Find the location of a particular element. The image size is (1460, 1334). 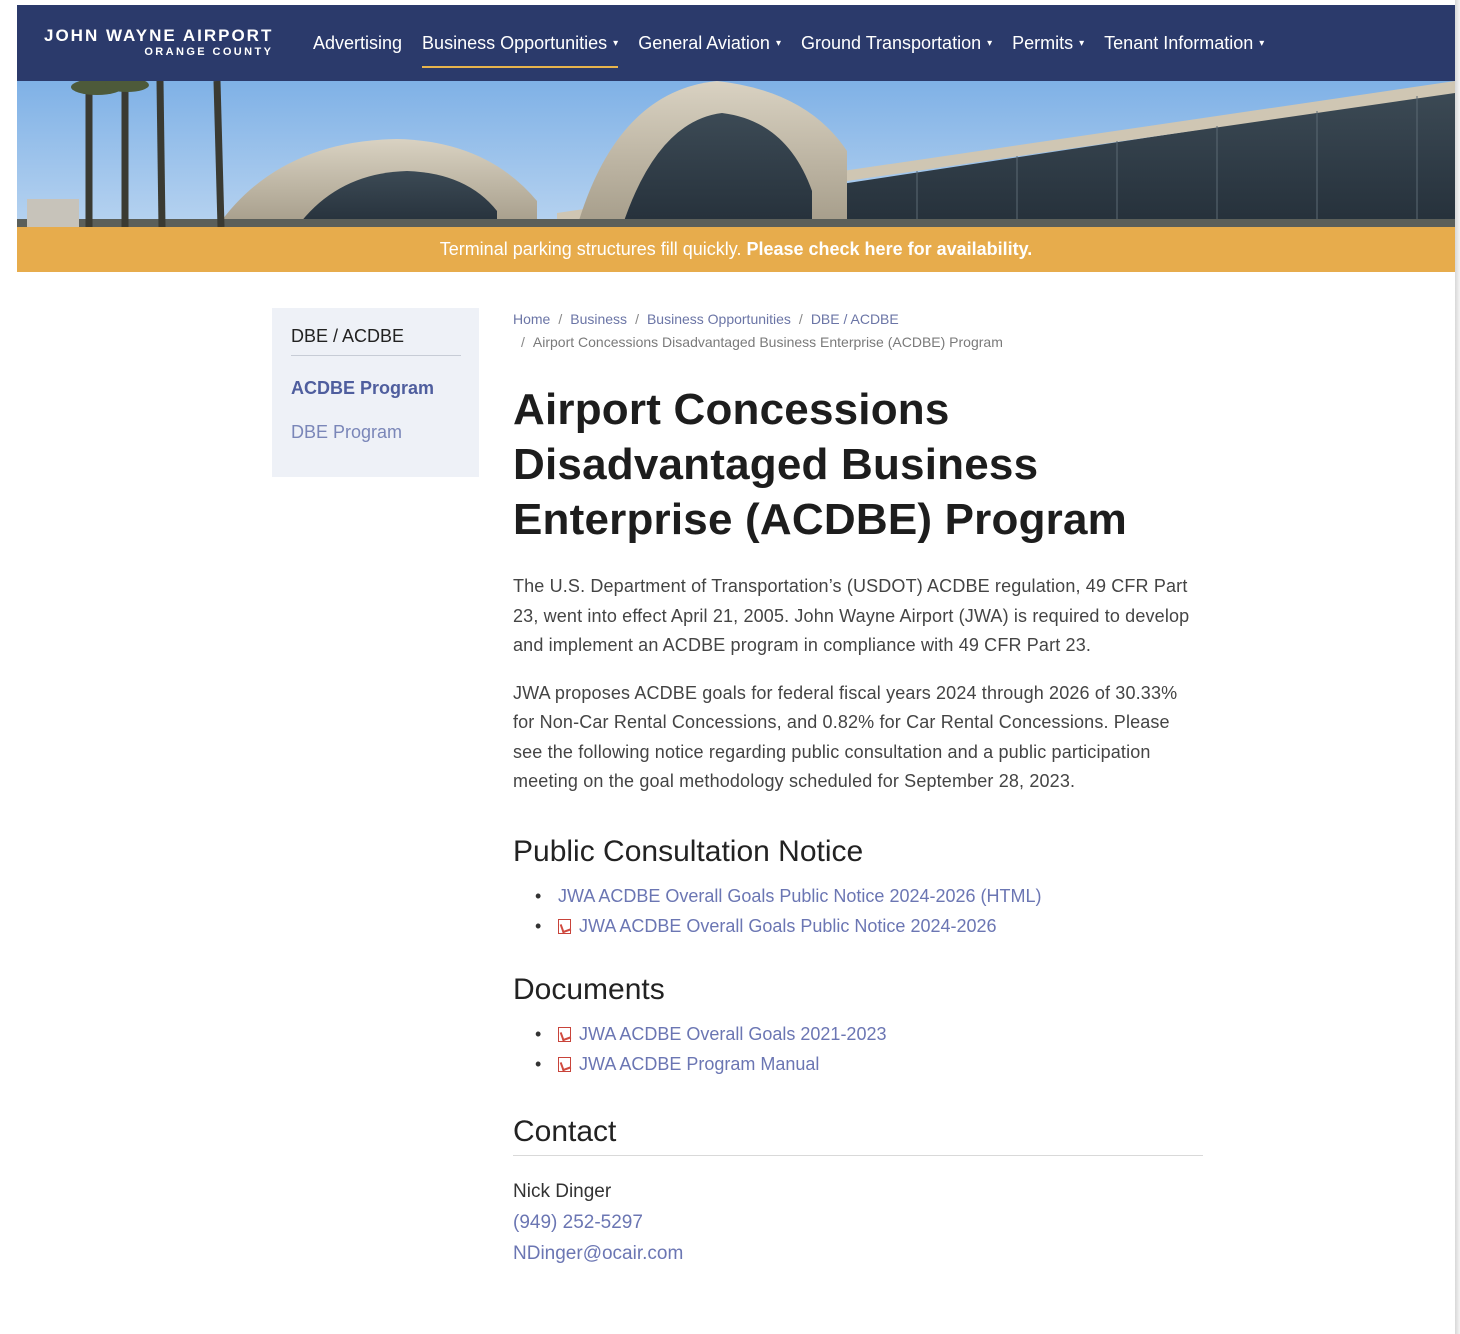

sidebar-title: DBE / ACDBE is located at coordinates (376, 341).